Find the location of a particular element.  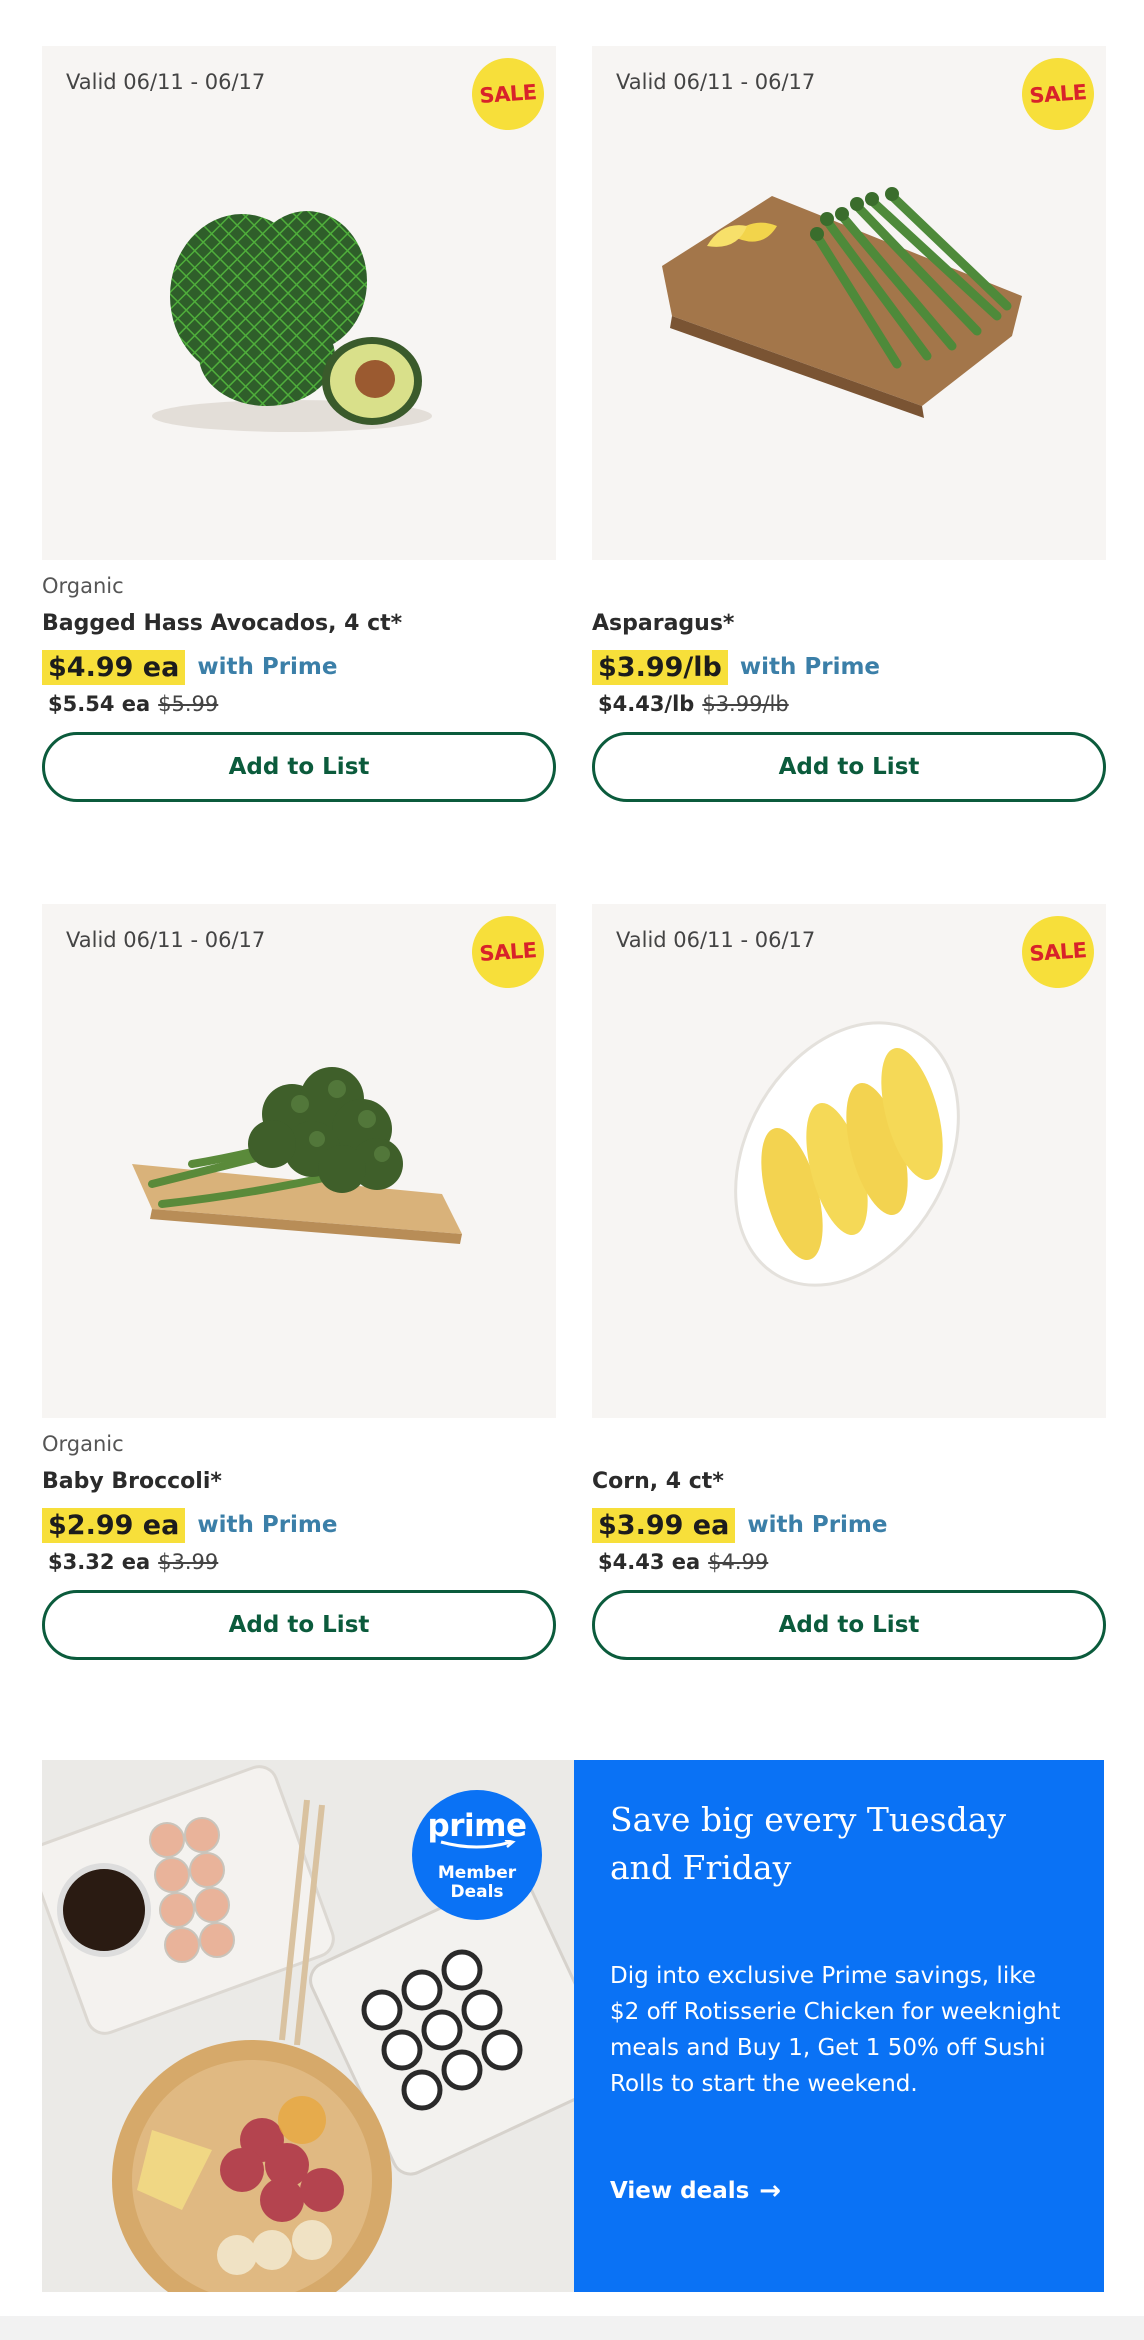

original-price: $5.99 is located at coordinates (188, 704).